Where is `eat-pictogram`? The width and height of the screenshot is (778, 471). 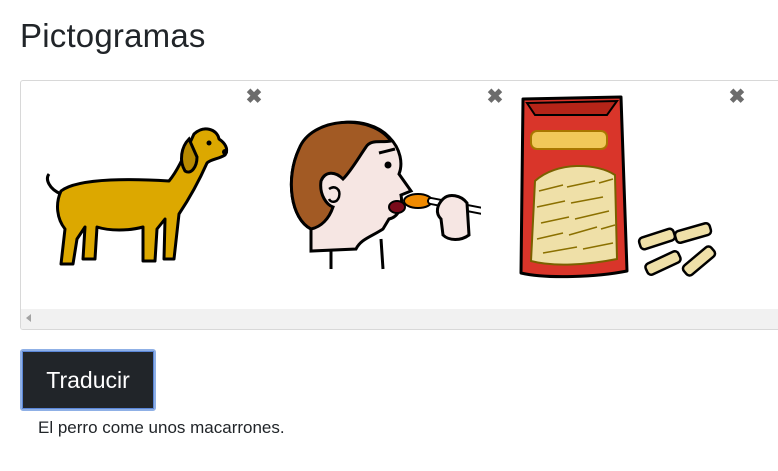 eat-pictogram is located at coordinates (385, 195).